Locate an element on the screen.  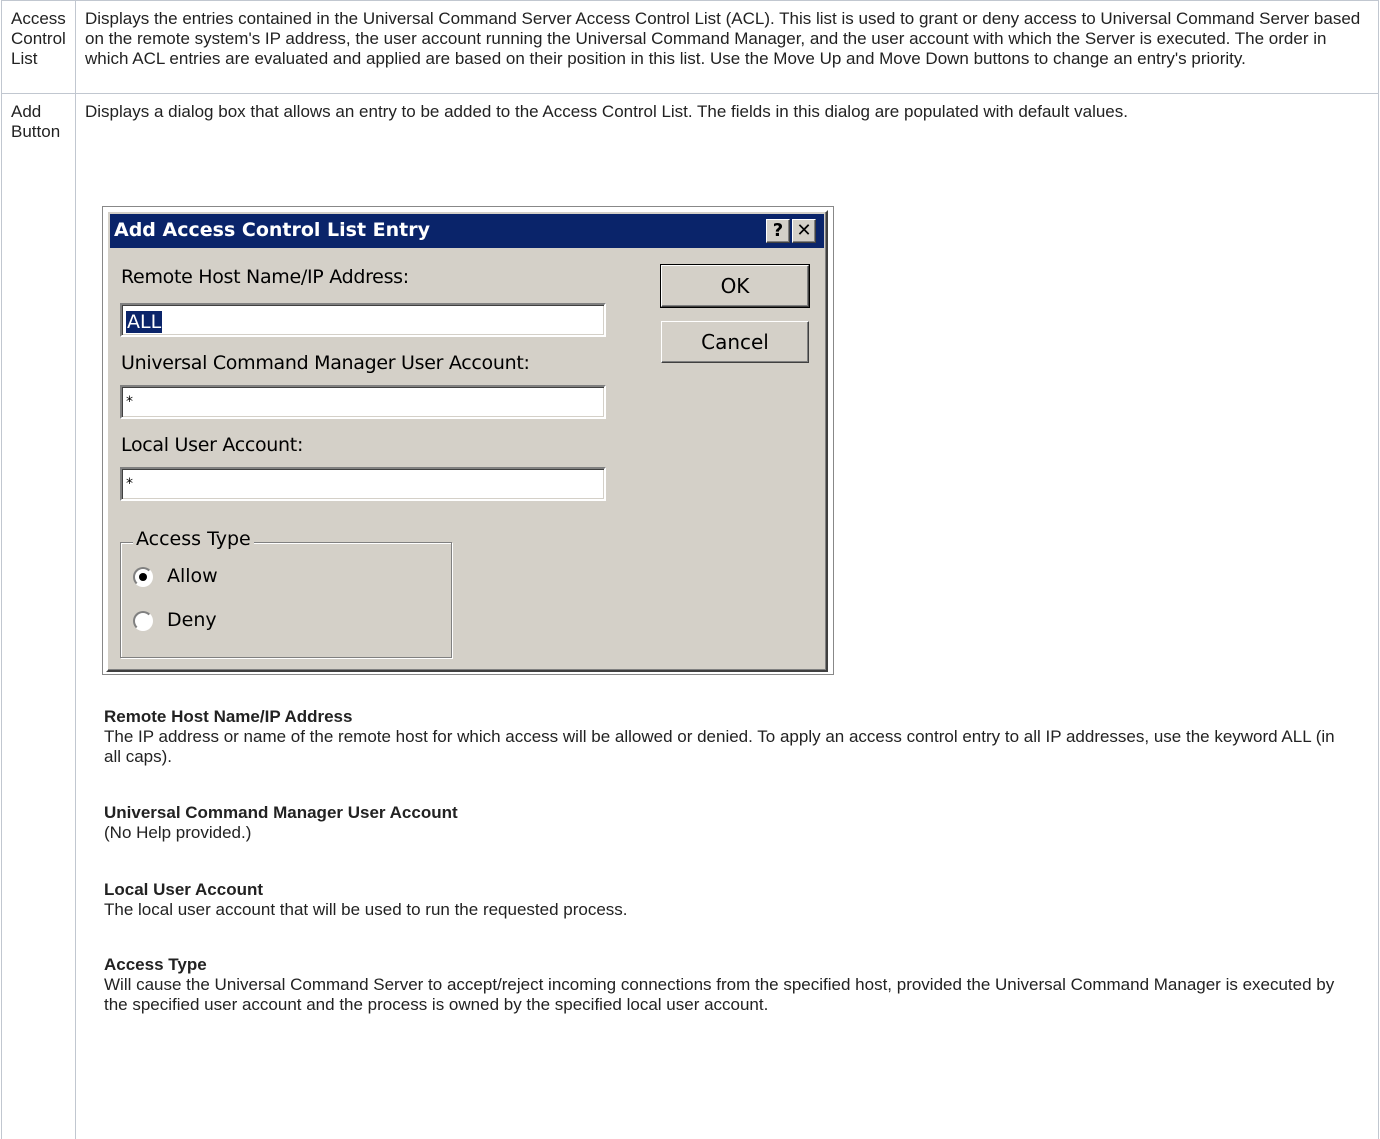
manager-user-label: Universal Command Manager User Account: is located at coordinates (325, 363).